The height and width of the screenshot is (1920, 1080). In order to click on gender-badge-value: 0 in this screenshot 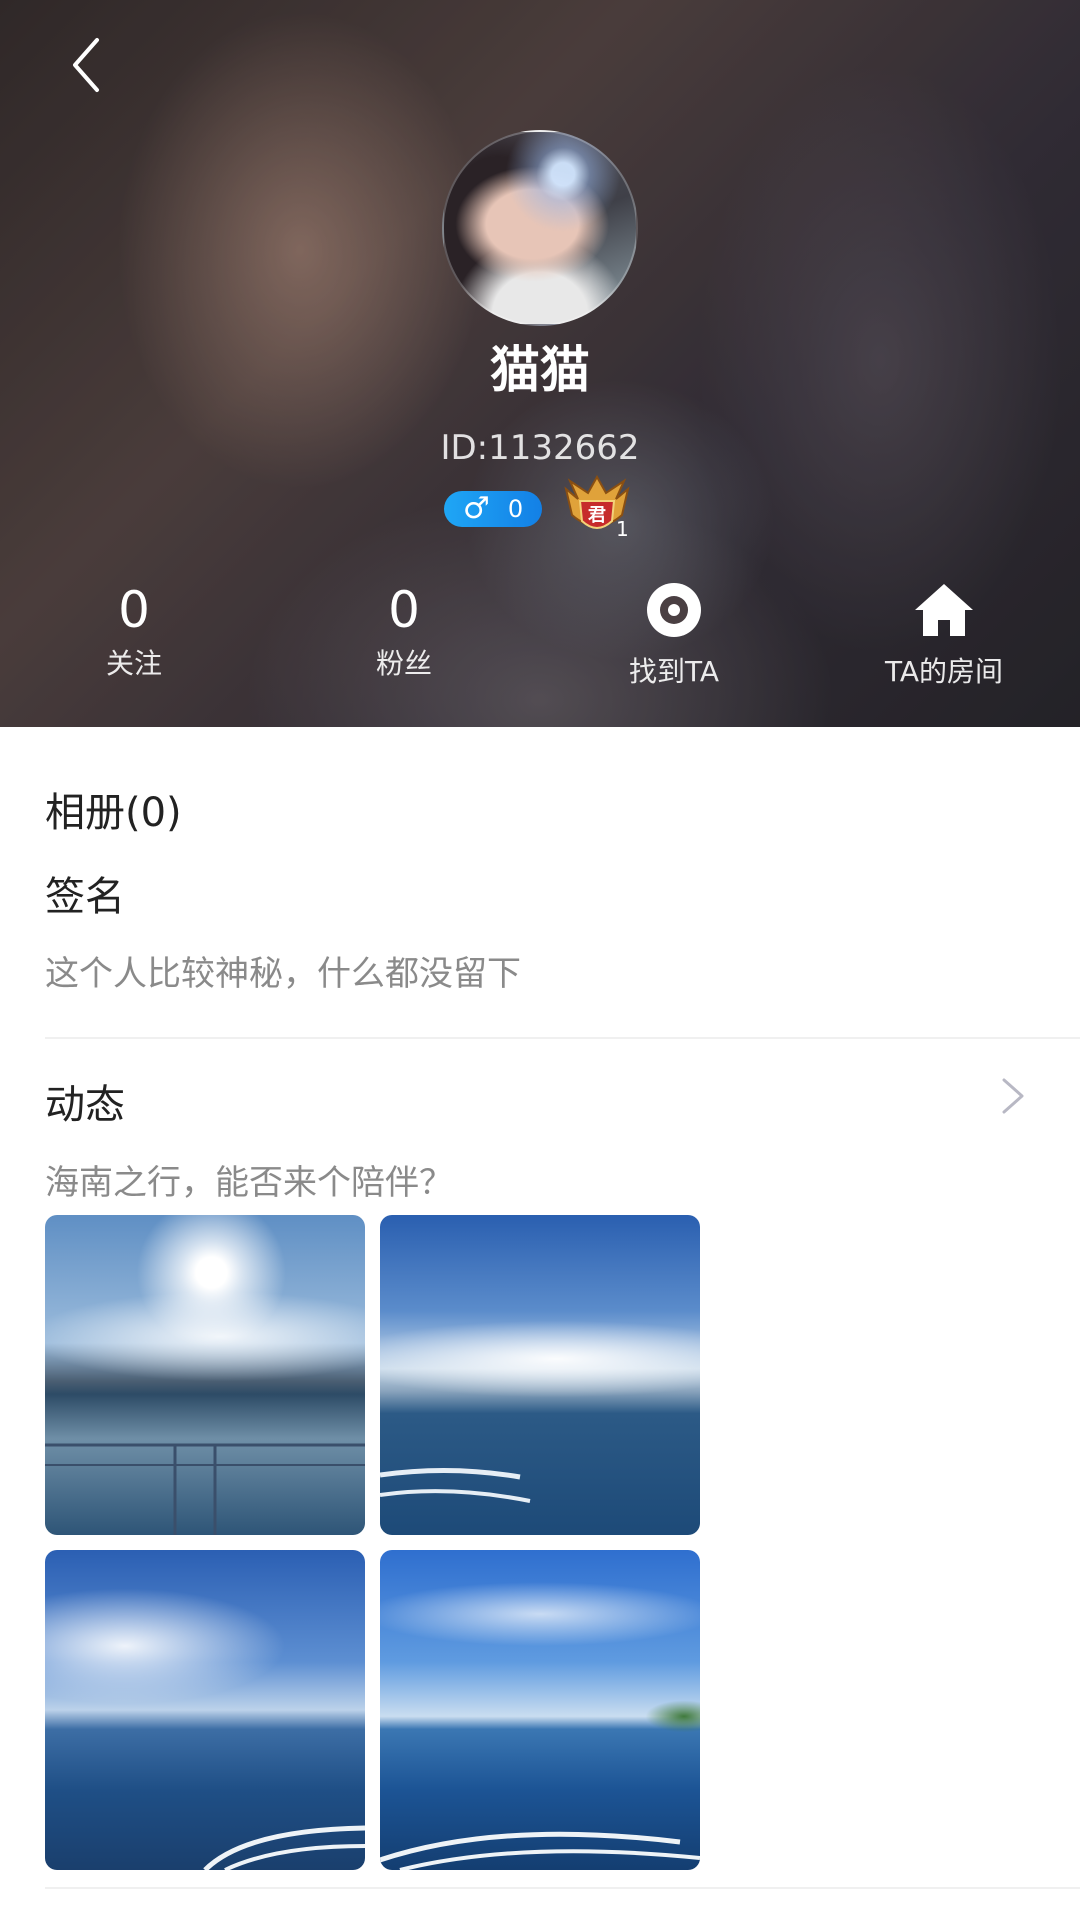, I will do `click(515, 509)`.